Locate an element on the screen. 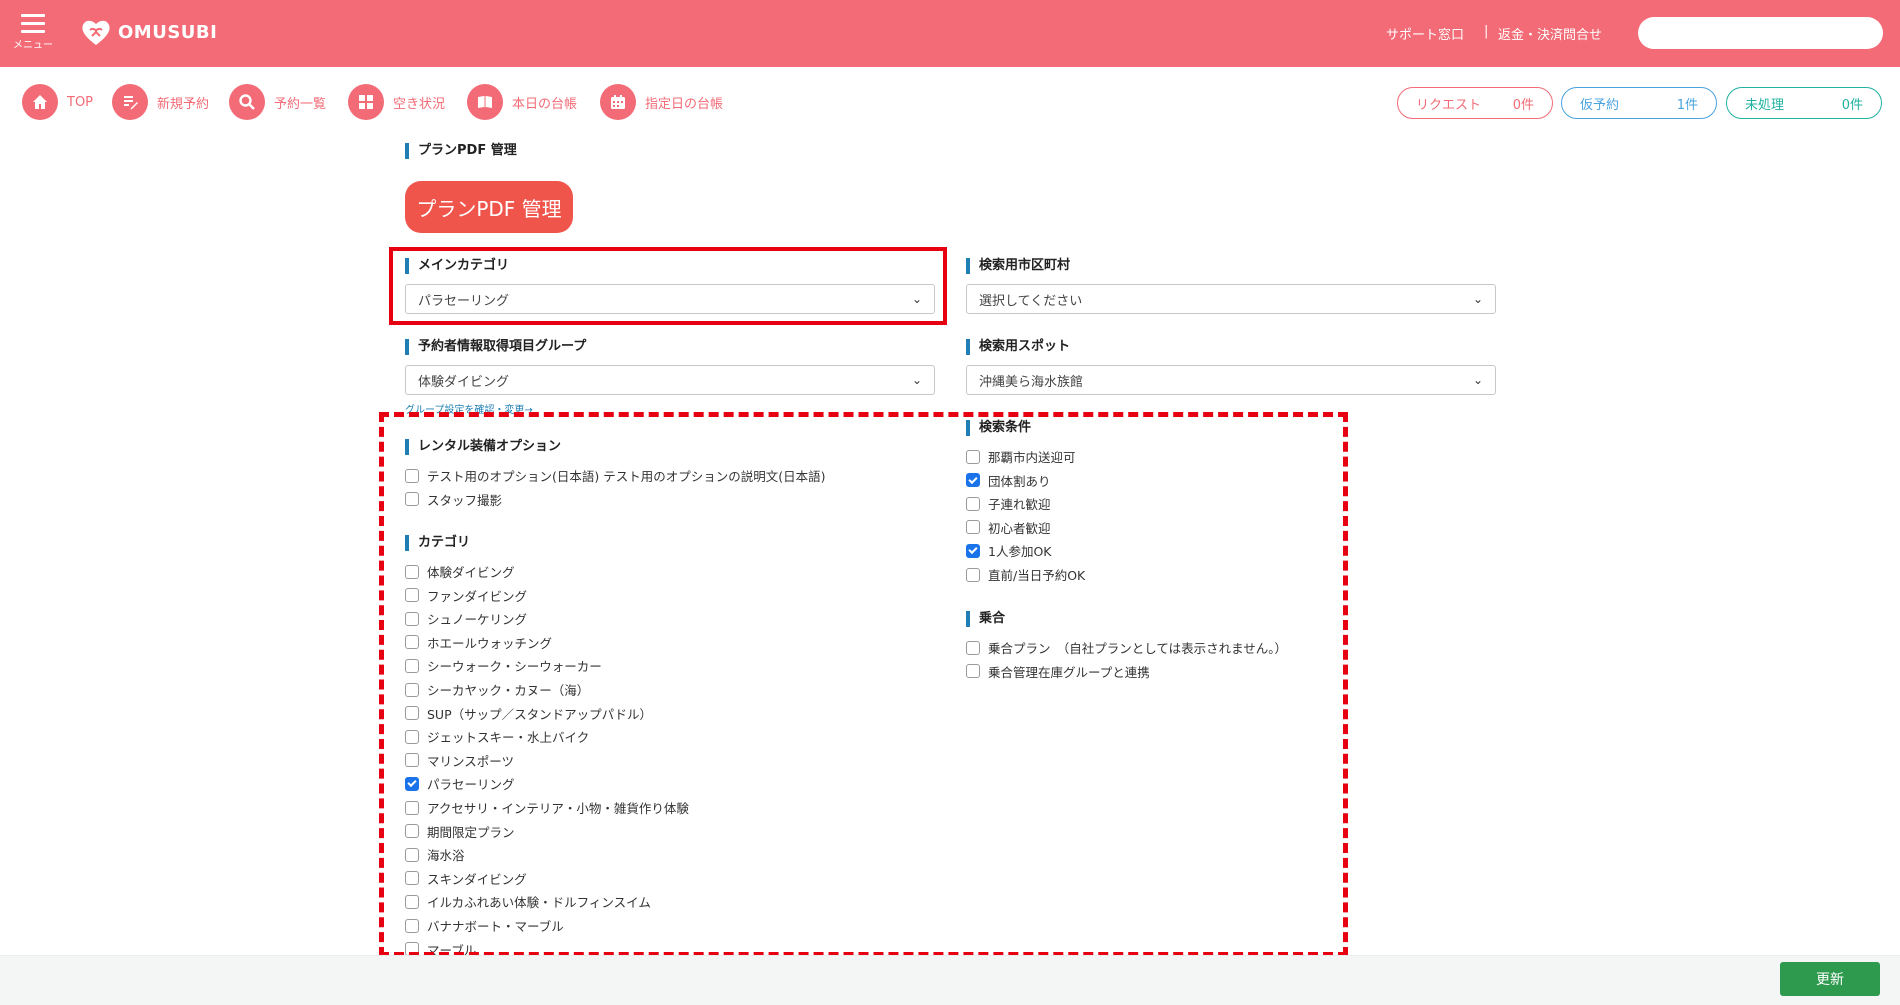 This screenshot has height=1005, width=1900. menu-button: メニュー is located at coordinates (33, 36).